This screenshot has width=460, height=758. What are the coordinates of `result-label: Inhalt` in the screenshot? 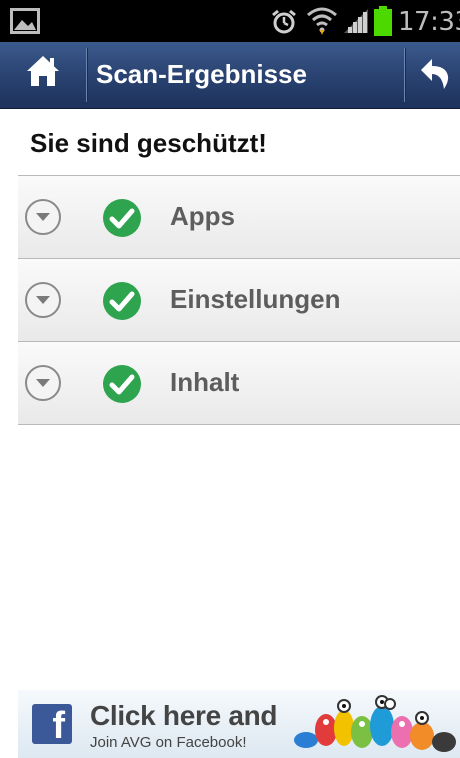 It's located at (205, 382).